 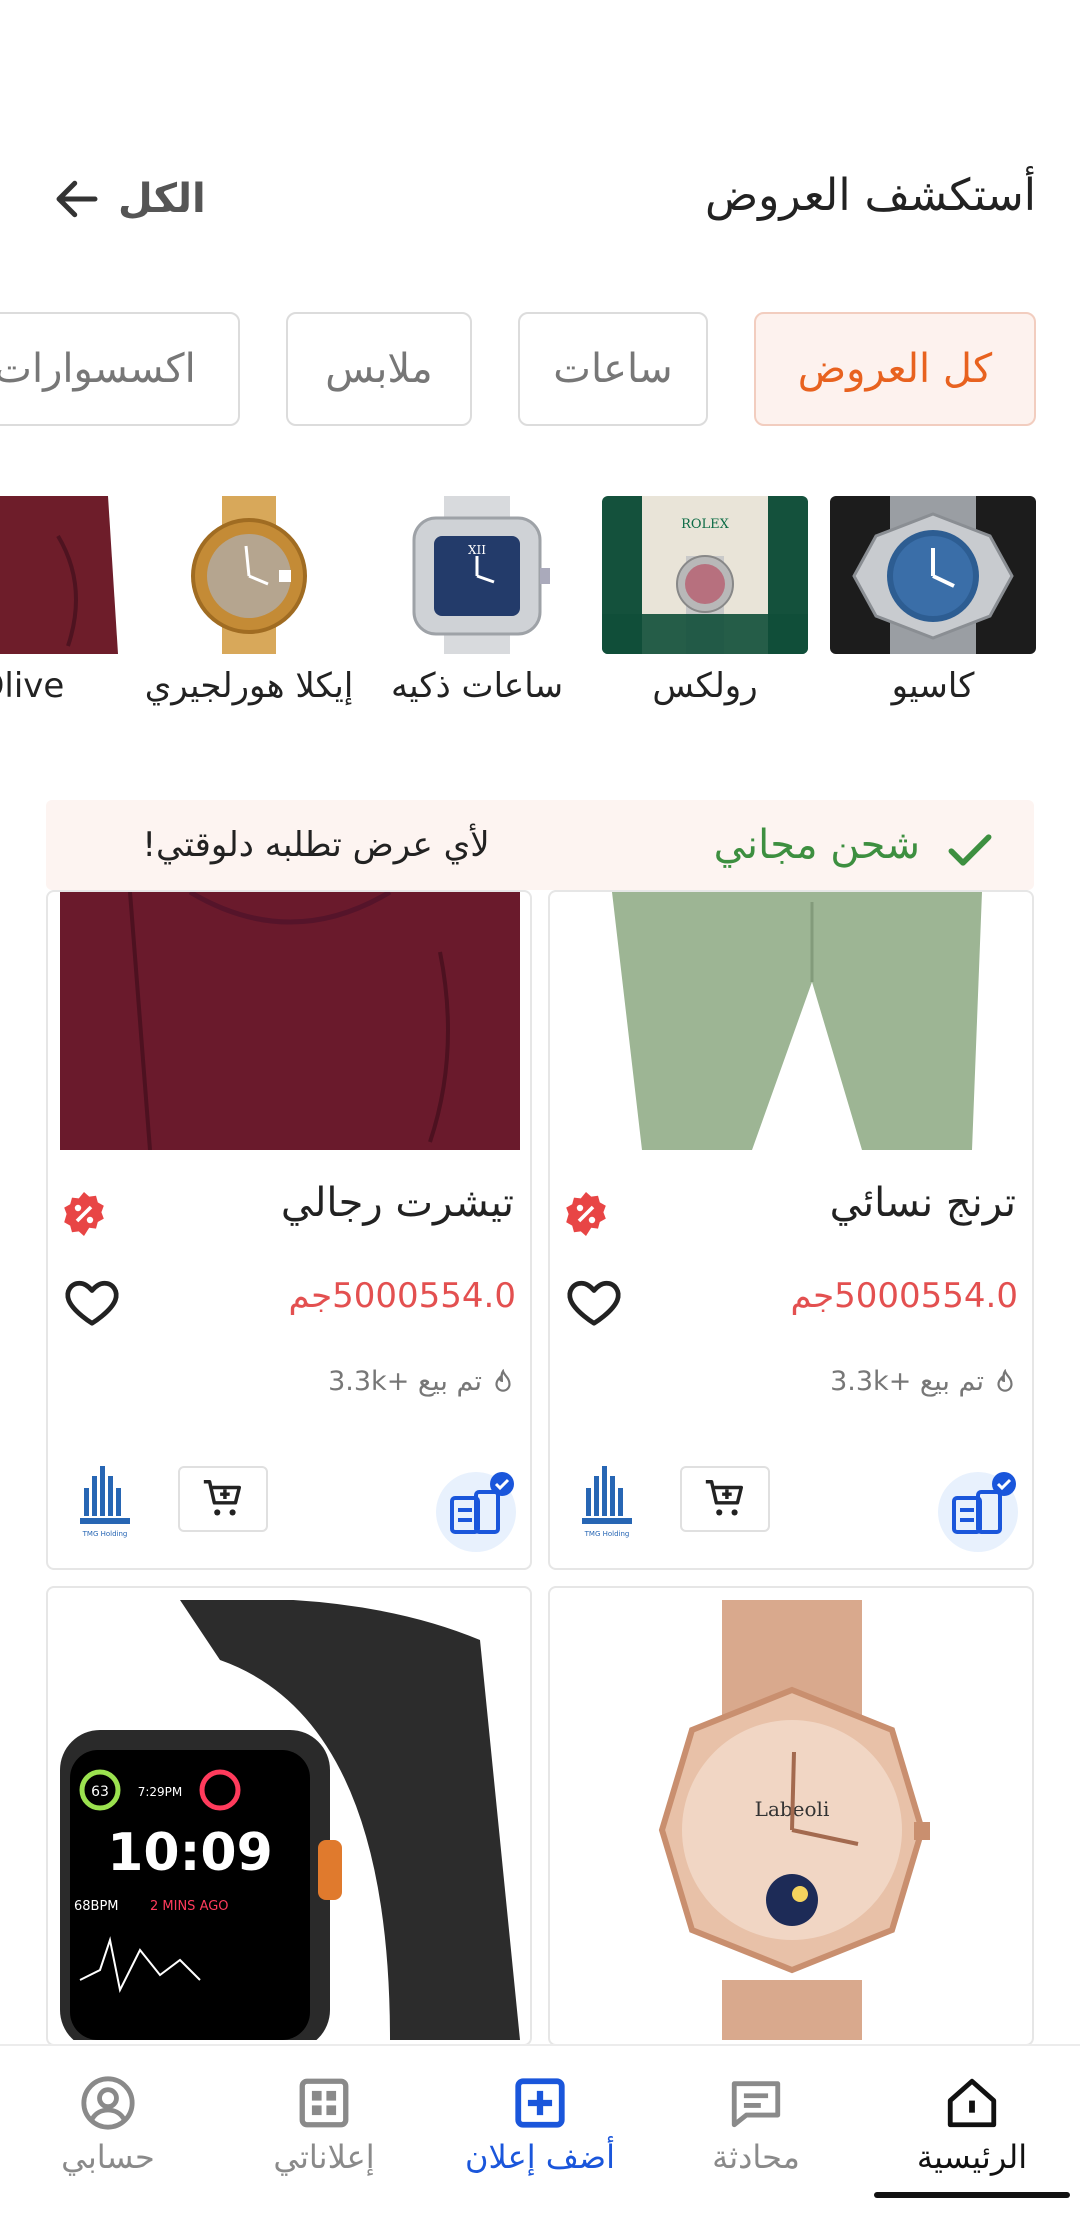 I want to click on home-icon, so click(x=972, y=2103).